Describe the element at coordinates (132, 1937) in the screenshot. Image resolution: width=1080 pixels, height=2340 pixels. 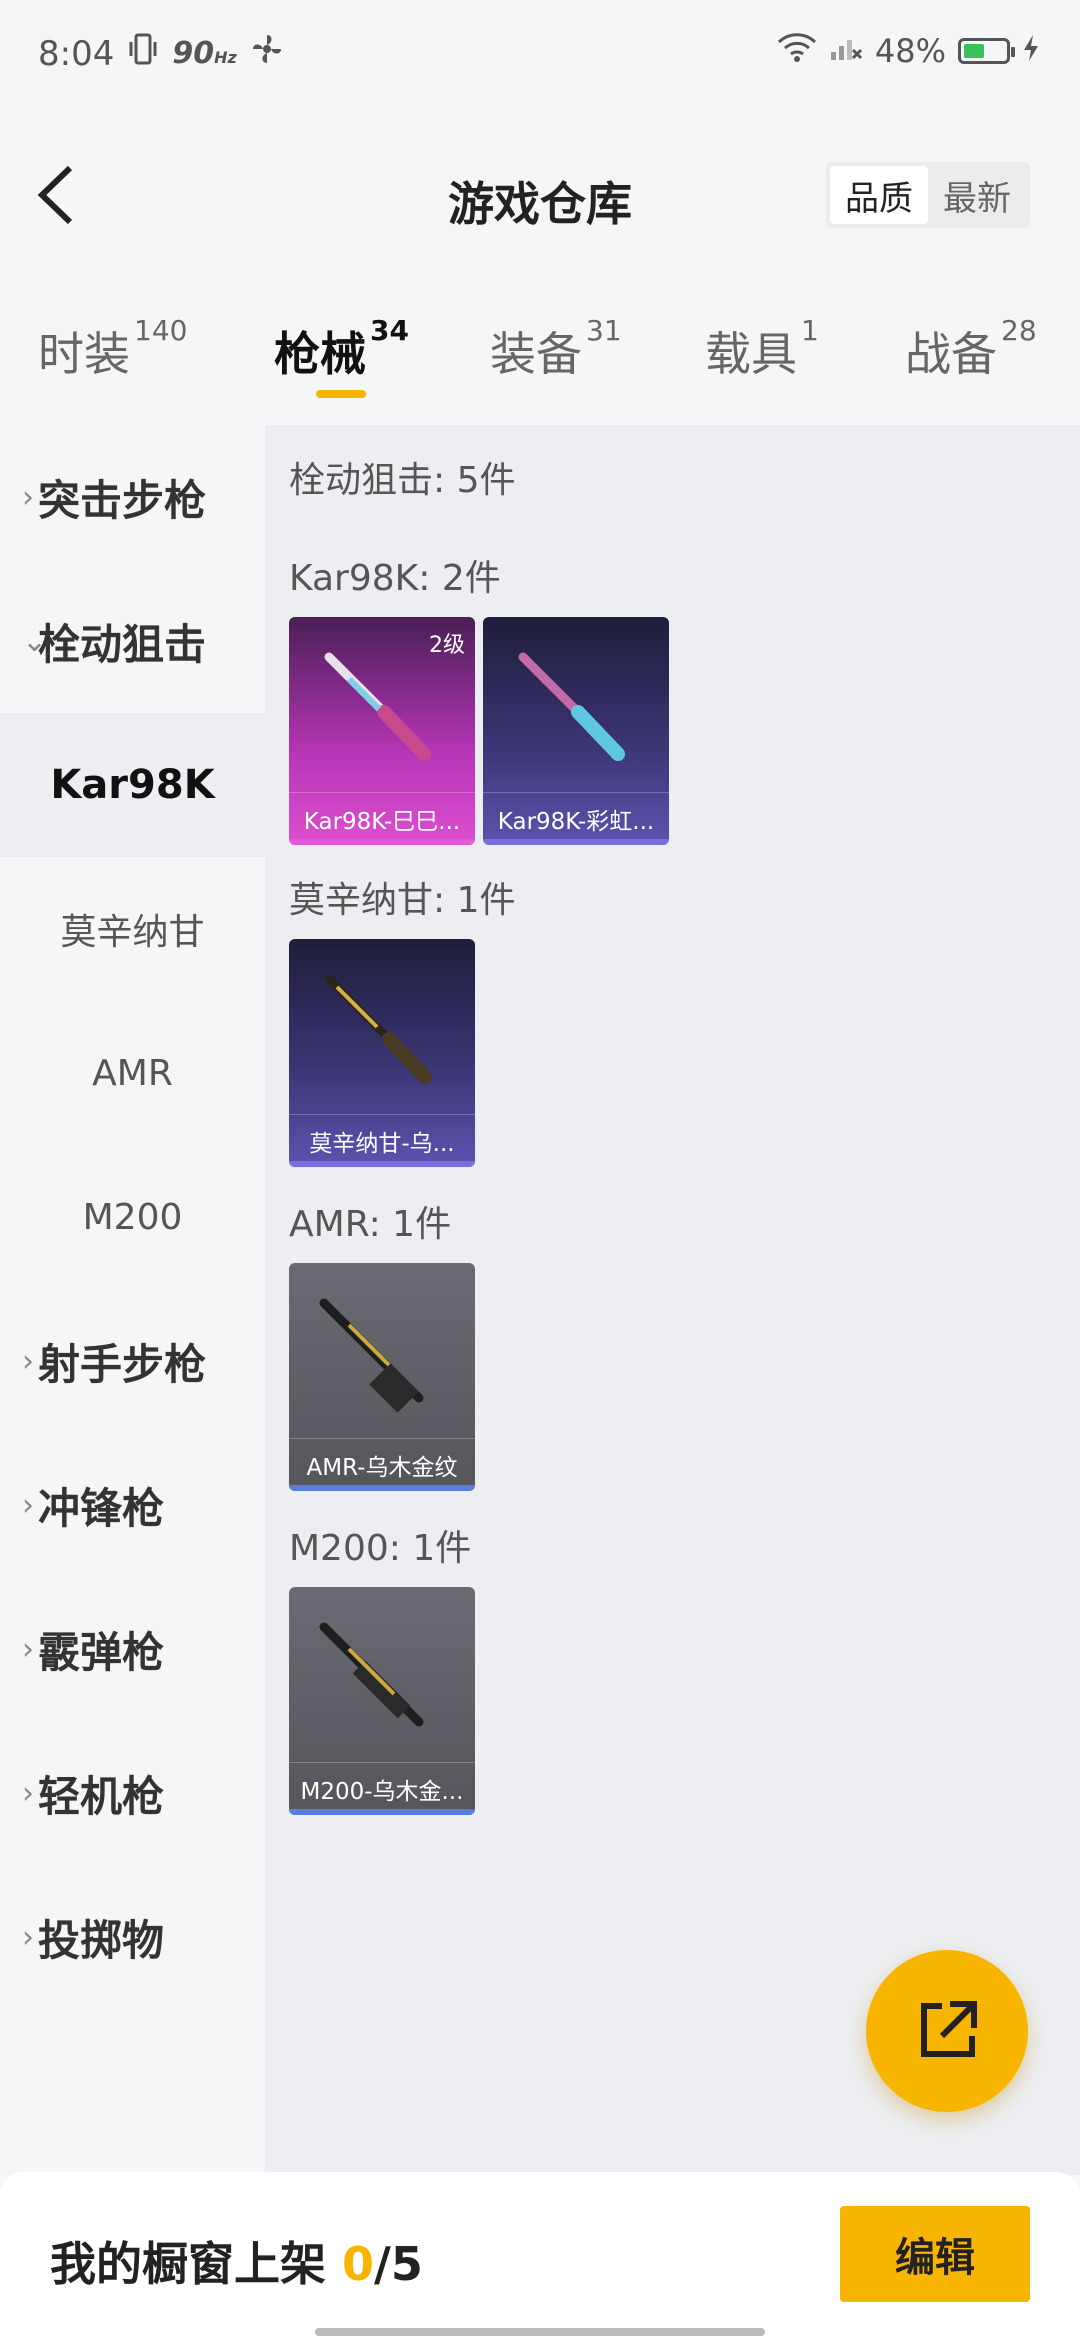
I see `sidebar-item-throwables: › 投掷物` at that location.